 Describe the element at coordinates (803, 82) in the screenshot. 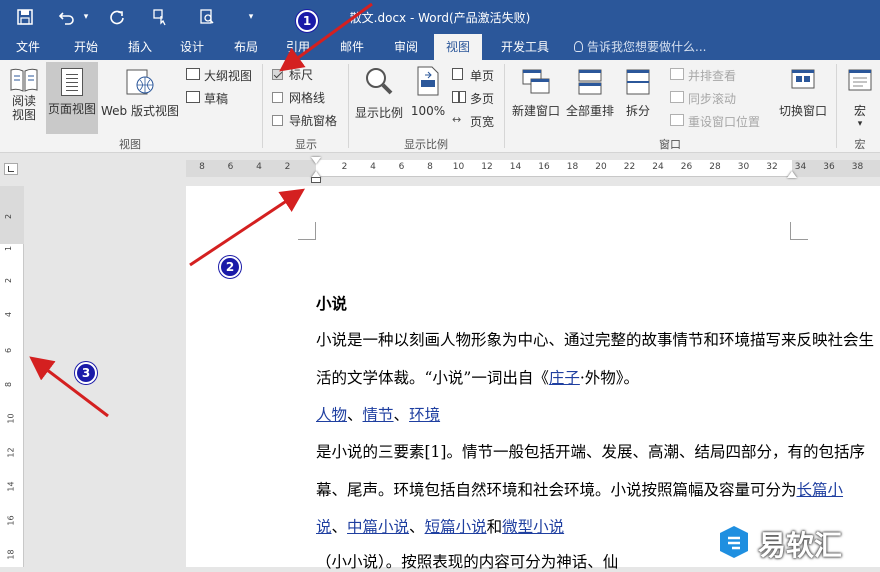

I see `switch-windows-icon` at that location.